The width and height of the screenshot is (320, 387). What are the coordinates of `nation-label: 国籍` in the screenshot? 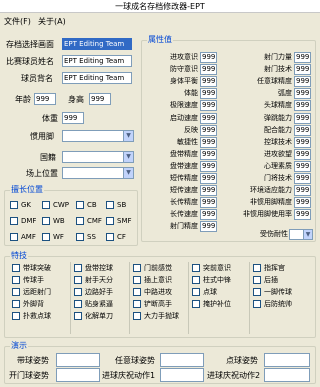 It's located at (48, 157).